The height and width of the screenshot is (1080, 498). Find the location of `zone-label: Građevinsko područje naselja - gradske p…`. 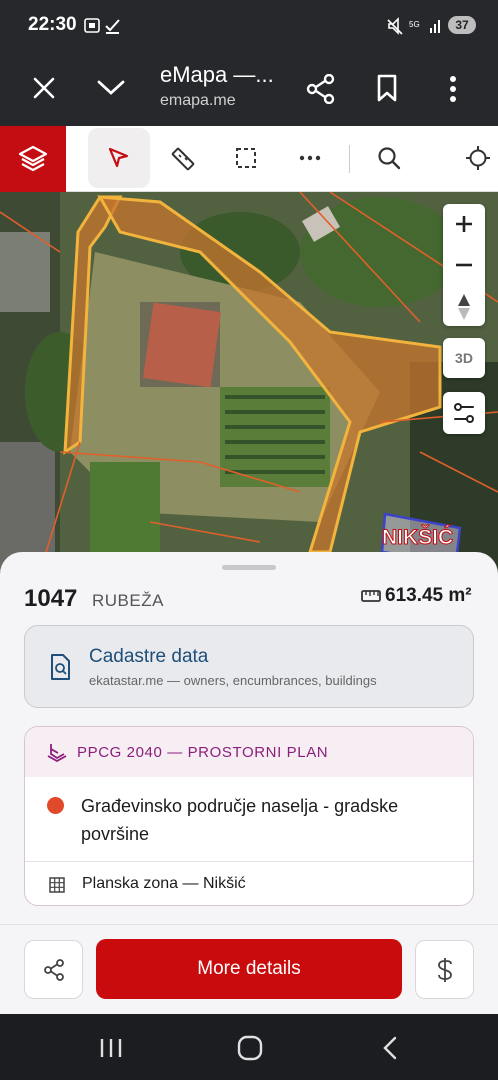

zone-label: Građevinsko područje naselja - gradske p… is located at coordinates (240, 820).